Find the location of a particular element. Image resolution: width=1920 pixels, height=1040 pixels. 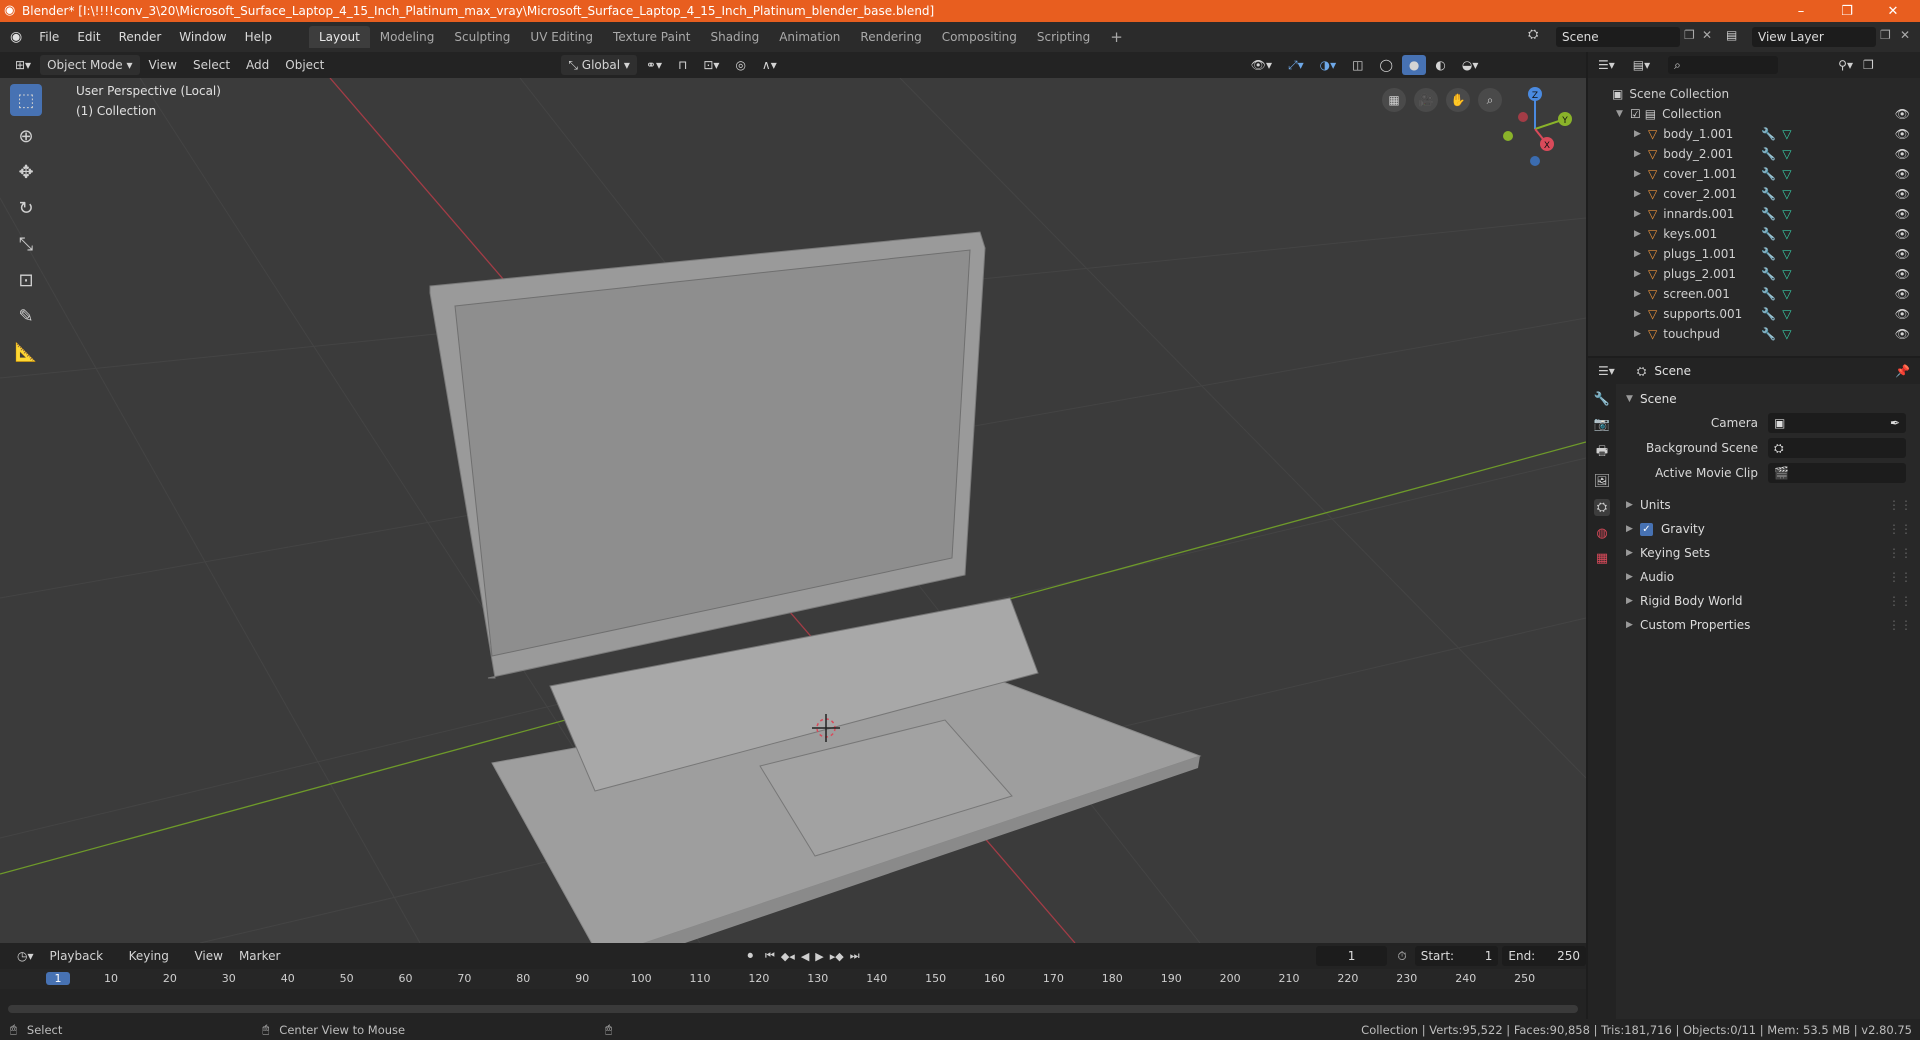

select-box-tool-icon: ⬚ is located at coordinates (26, 100).